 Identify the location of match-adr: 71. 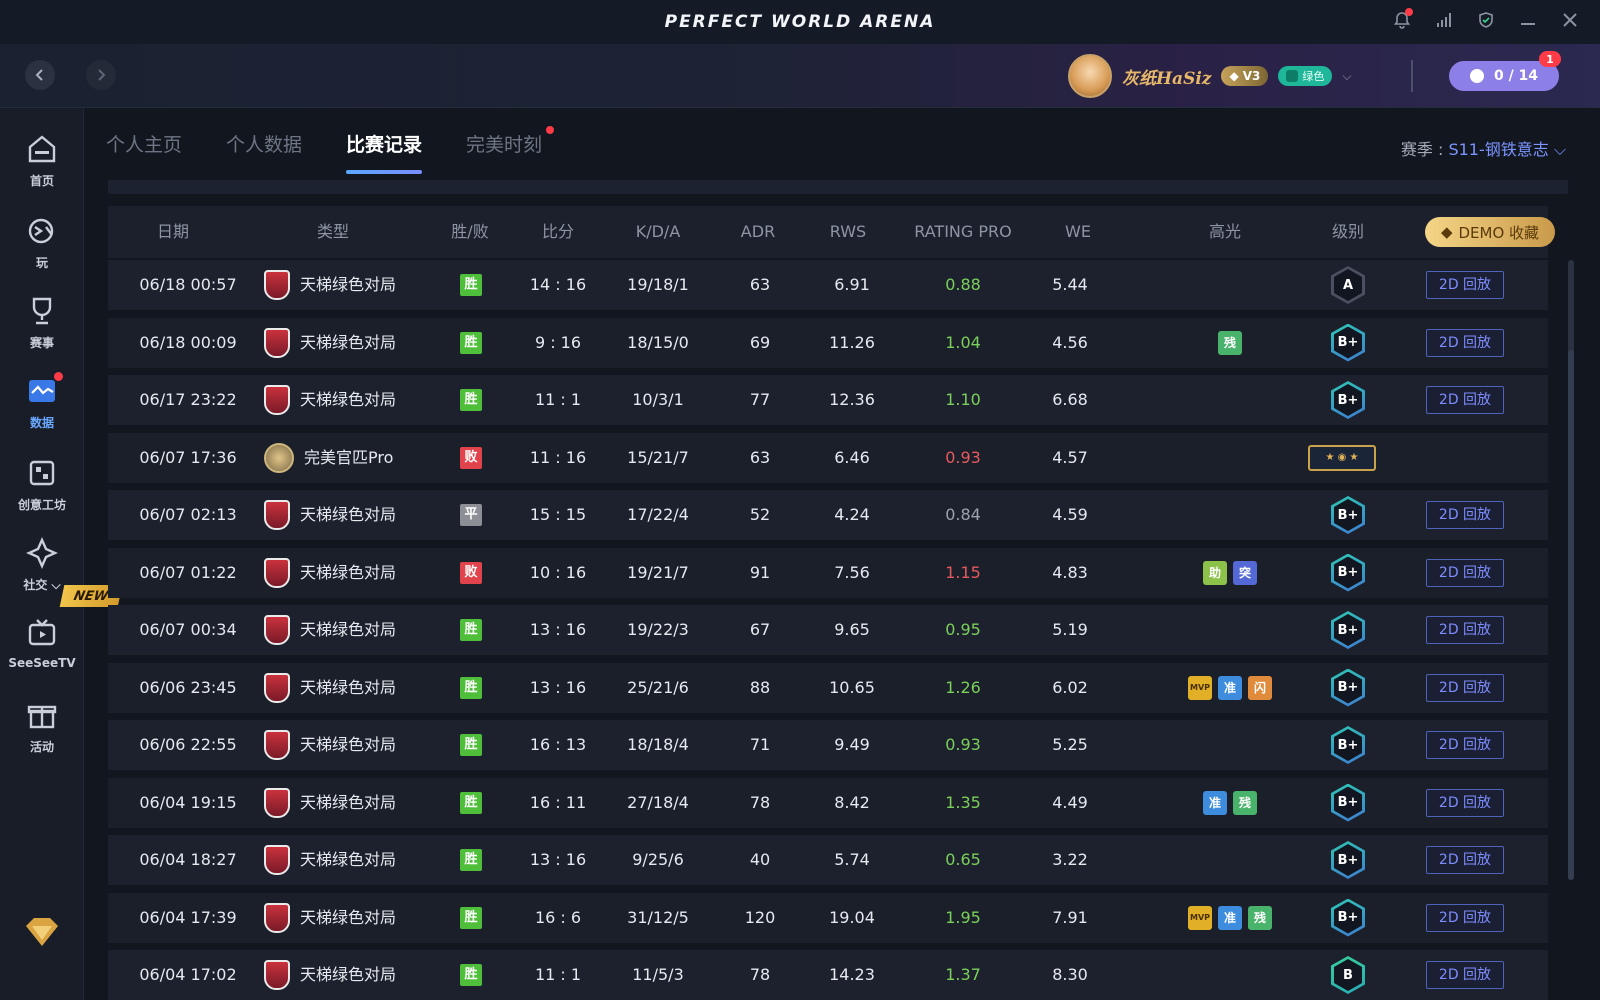
(760, 744).